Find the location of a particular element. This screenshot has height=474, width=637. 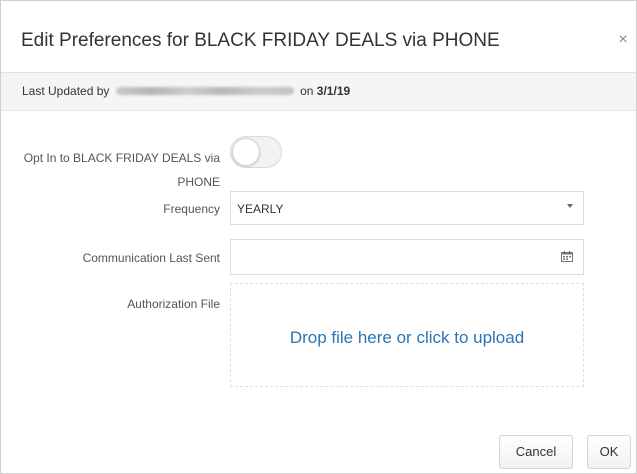

frequency-label: Frequency is located at coordinates (191, 209).